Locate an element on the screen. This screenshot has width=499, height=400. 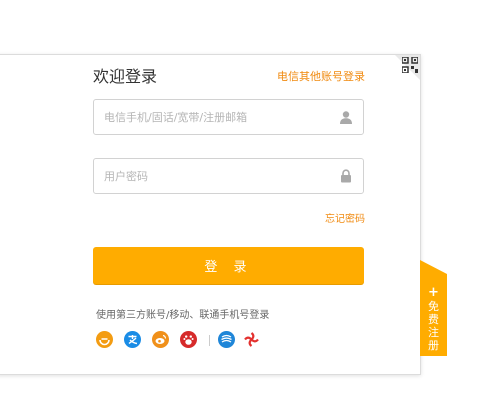
page-title: 欢迎登录 is located at coordinates (125, 76).